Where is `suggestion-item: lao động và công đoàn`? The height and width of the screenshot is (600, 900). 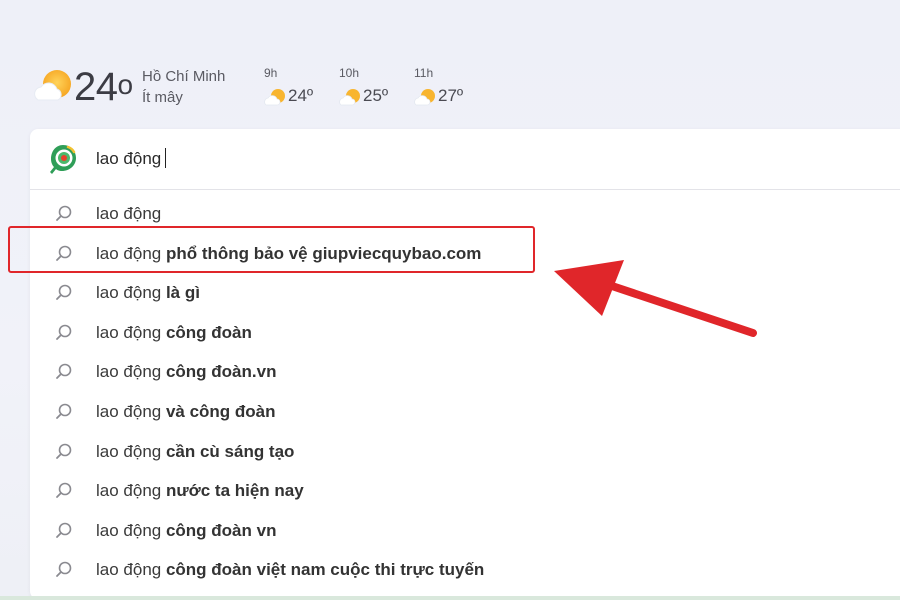
suggestion-item: lao động và công đoàn is located at coordinates (465, 413).